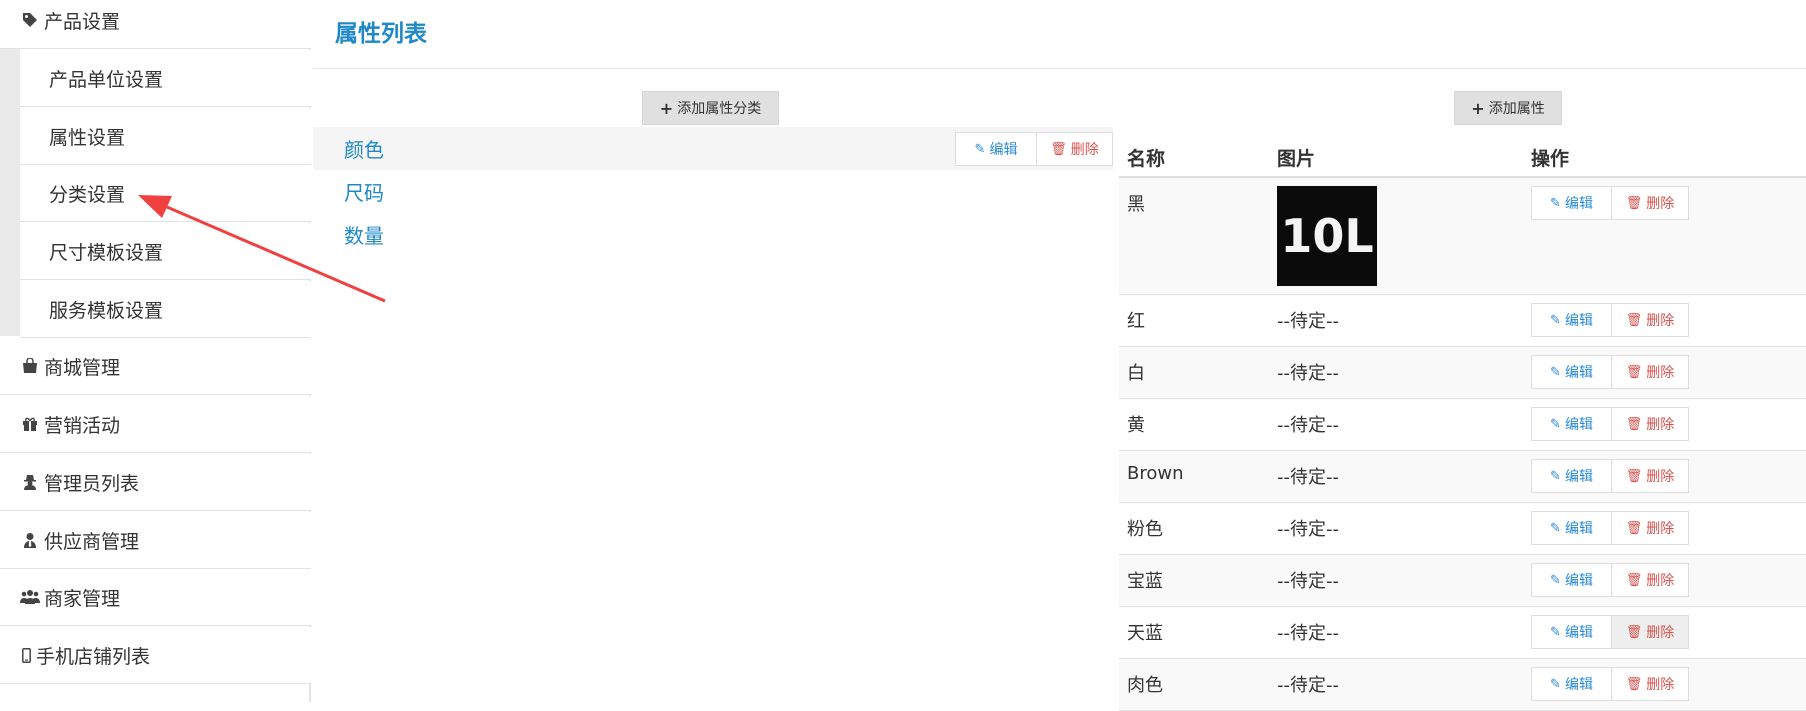 Image resolution: width=1806 pixels, height=711 pixels. What do you see at coordinates (1296, 159) in the screenshot?
I see `column-header-image: 图片` at bounding box center [1296, 159].